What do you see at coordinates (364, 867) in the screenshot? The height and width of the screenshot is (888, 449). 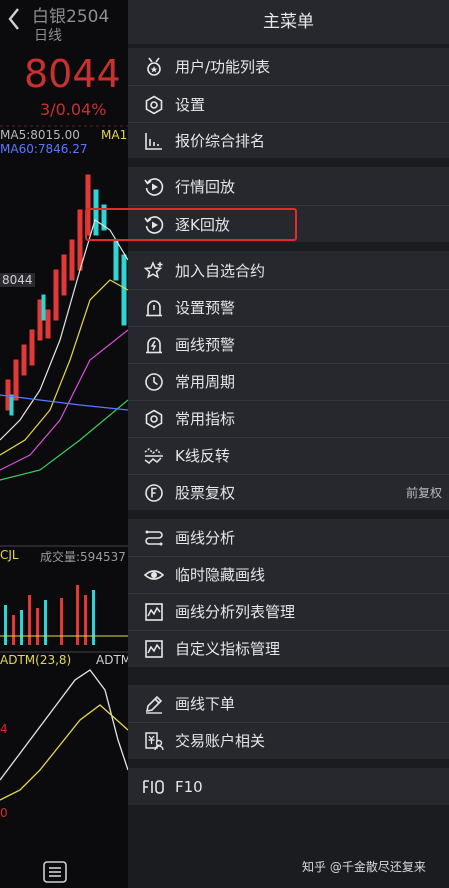 I see `watermark: 知乎 @千金散尽还复来` at bounding box center [364, 867].